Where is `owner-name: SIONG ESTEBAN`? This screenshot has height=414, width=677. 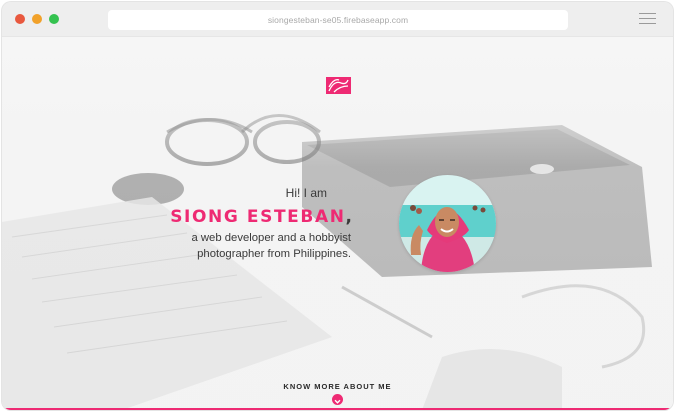 owner-name: SIONG ESTEBAN is located at coordinates (258, 217).